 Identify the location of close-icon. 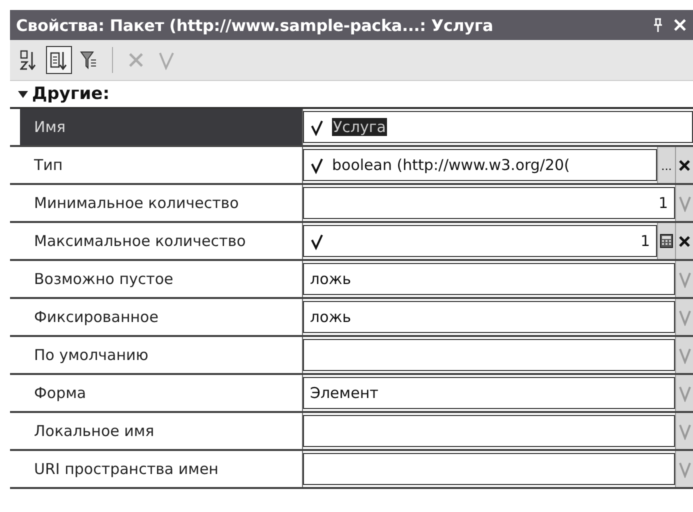
(680, 25).